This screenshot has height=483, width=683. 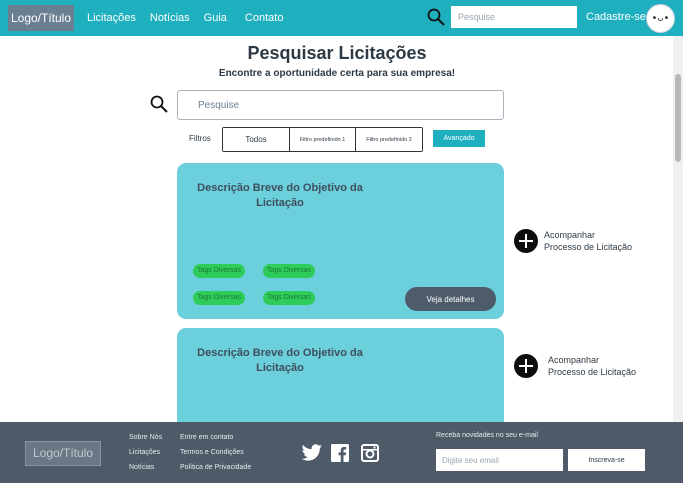 I want to click on nav-item-noticias: Notícias, so click(x=170, y=18).